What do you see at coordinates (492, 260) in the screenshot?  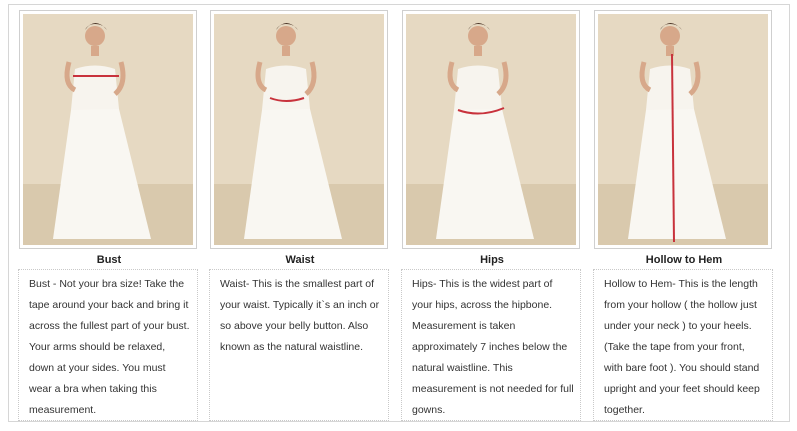 I see `hips-title: Hips` at bounding box center [492, 260].